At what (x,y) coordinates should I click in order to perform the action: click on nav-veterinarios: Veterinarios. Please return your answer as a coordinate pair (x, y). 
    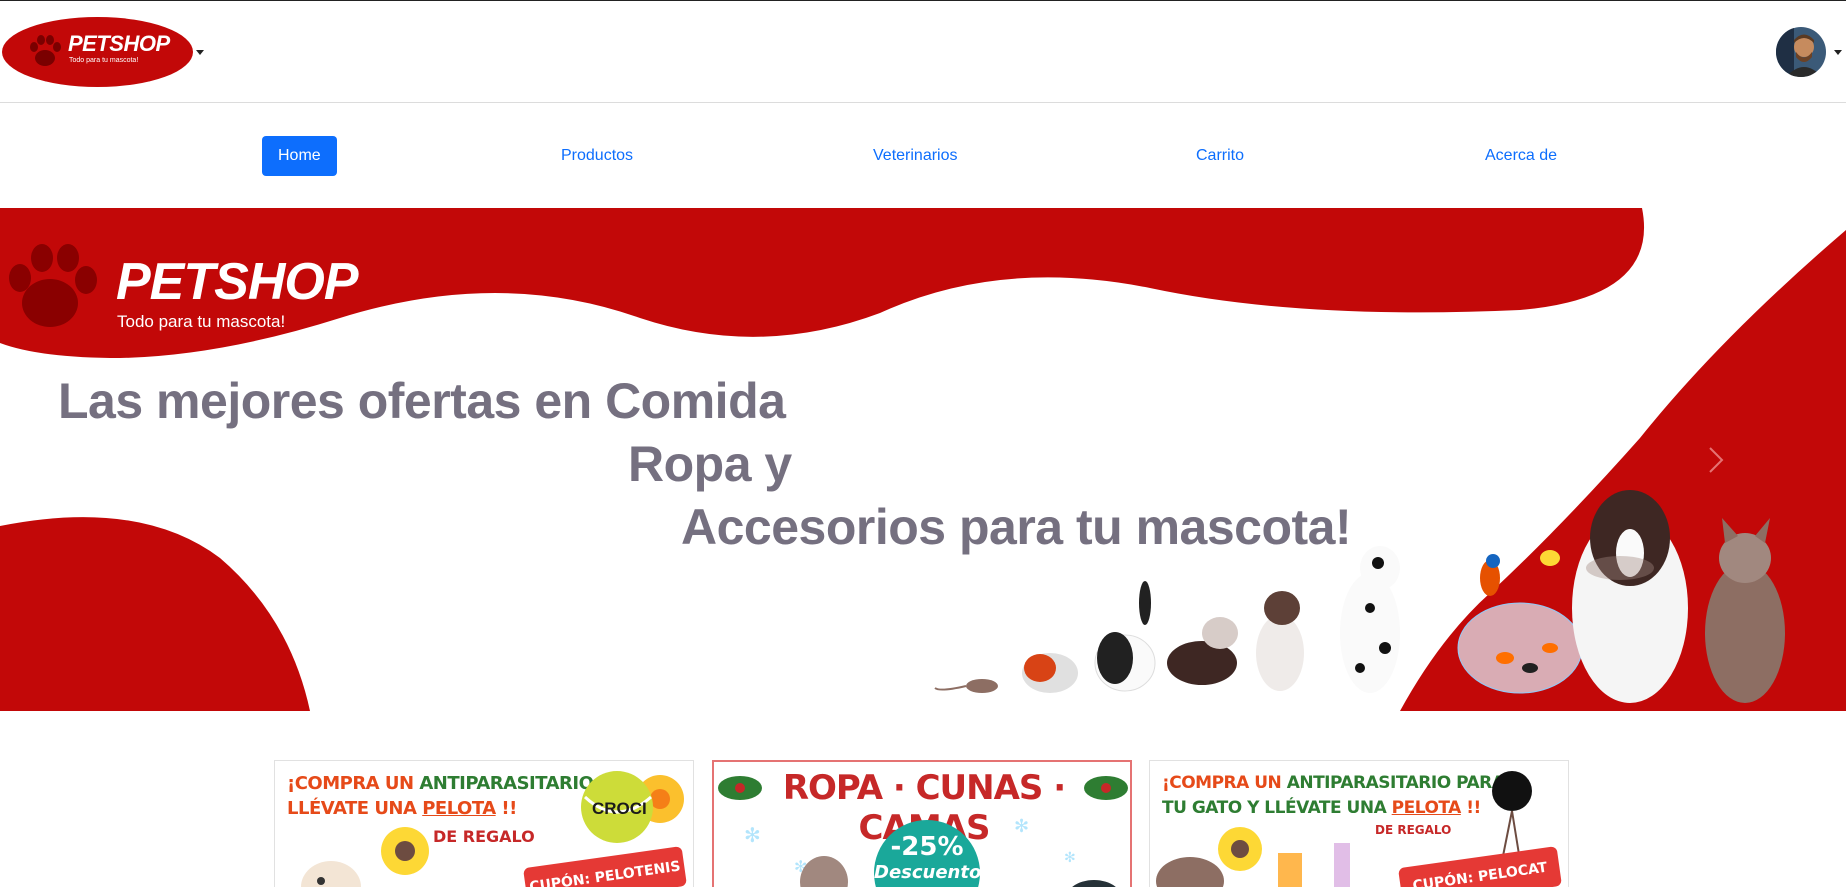
    Looking at the image, I should click on (915, 156).